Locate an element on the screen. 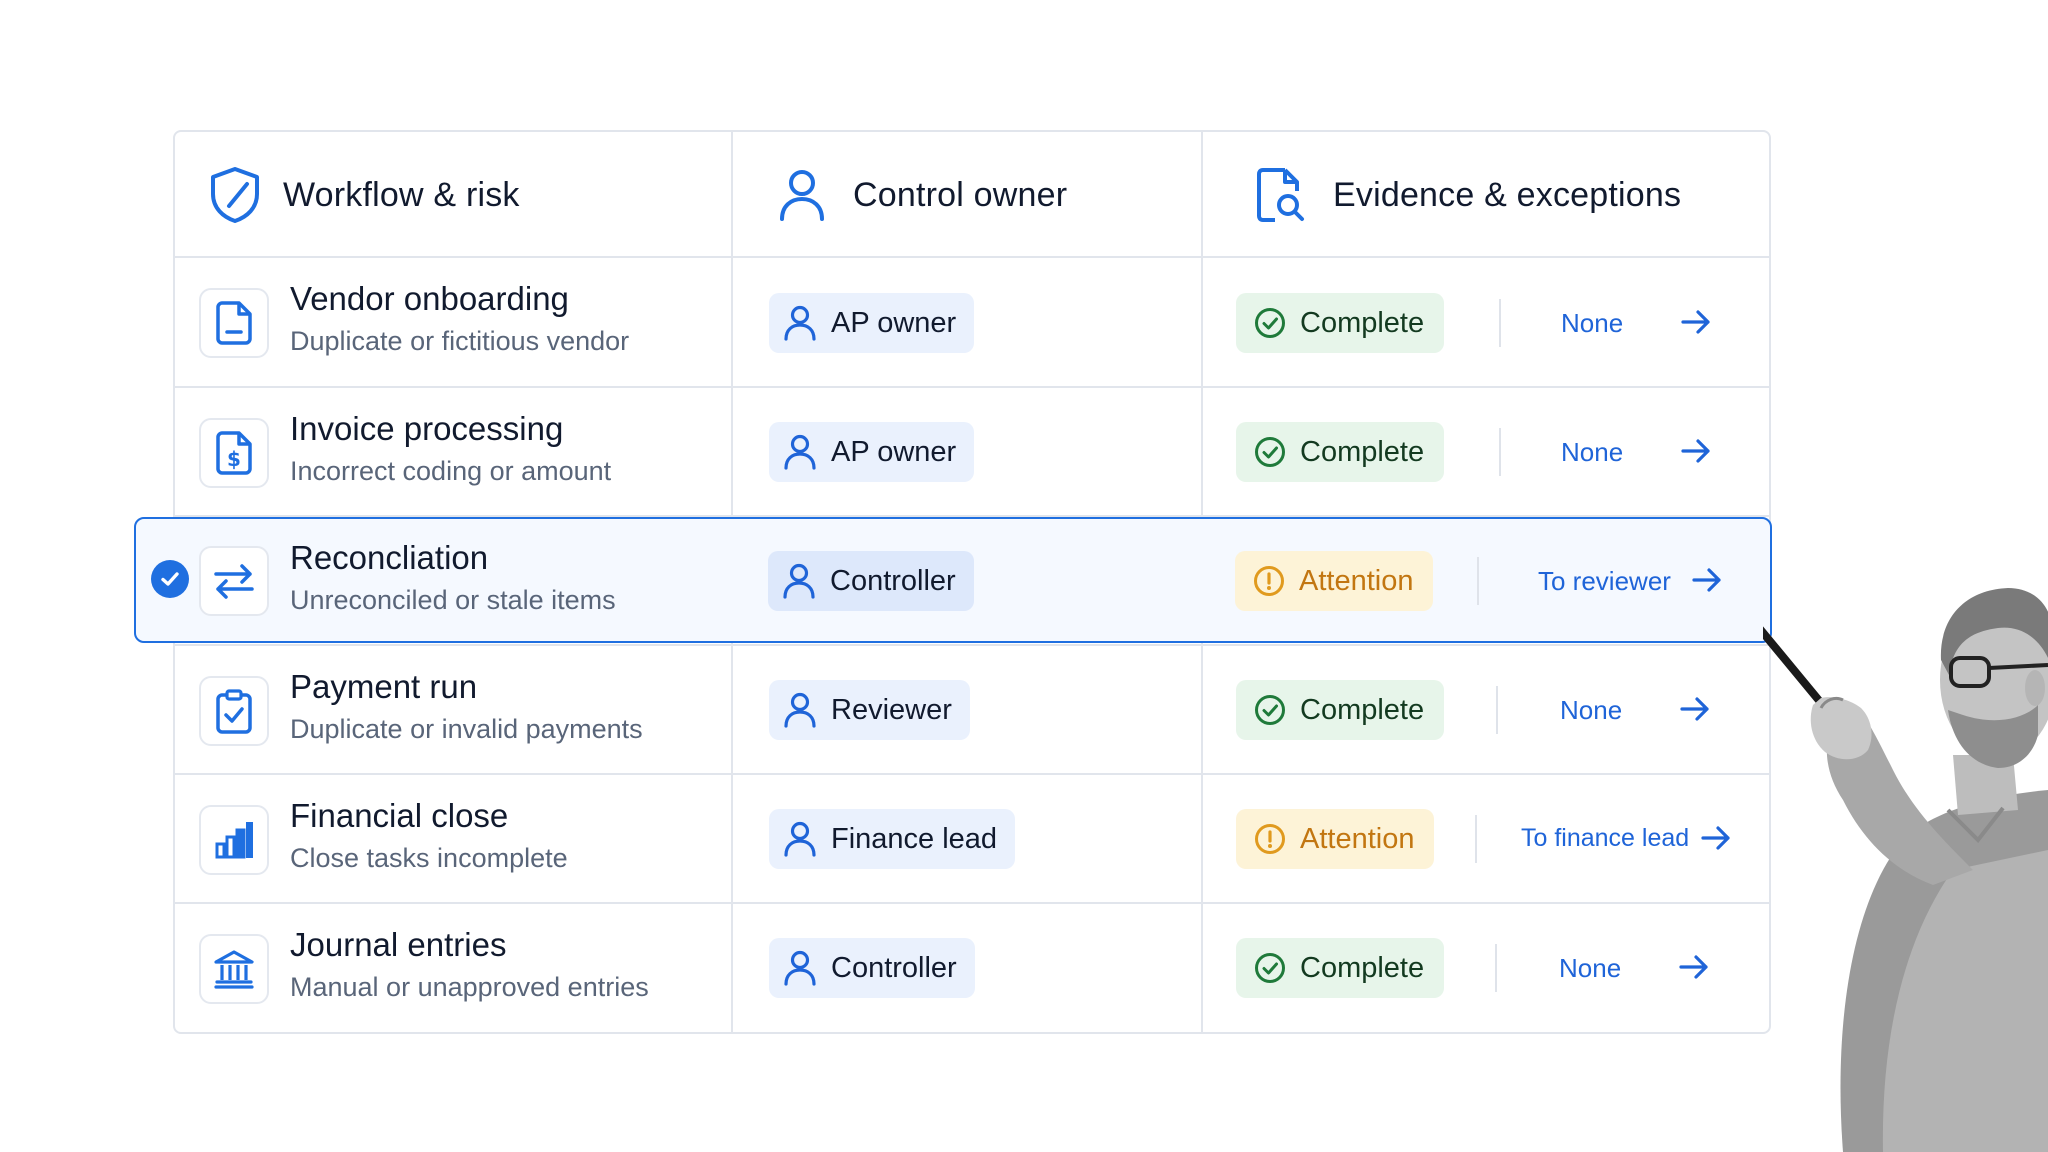  presenter-person-image is located at coordinates (1905, 870).